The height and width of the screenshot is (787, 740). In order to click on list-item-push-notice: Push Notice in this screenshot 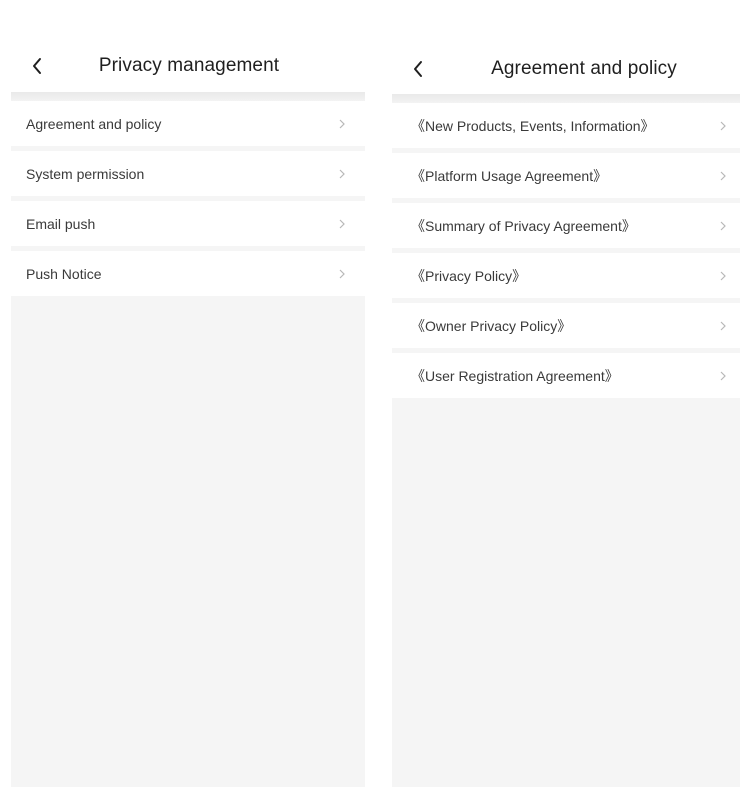, I will do `click(188, 273)`.